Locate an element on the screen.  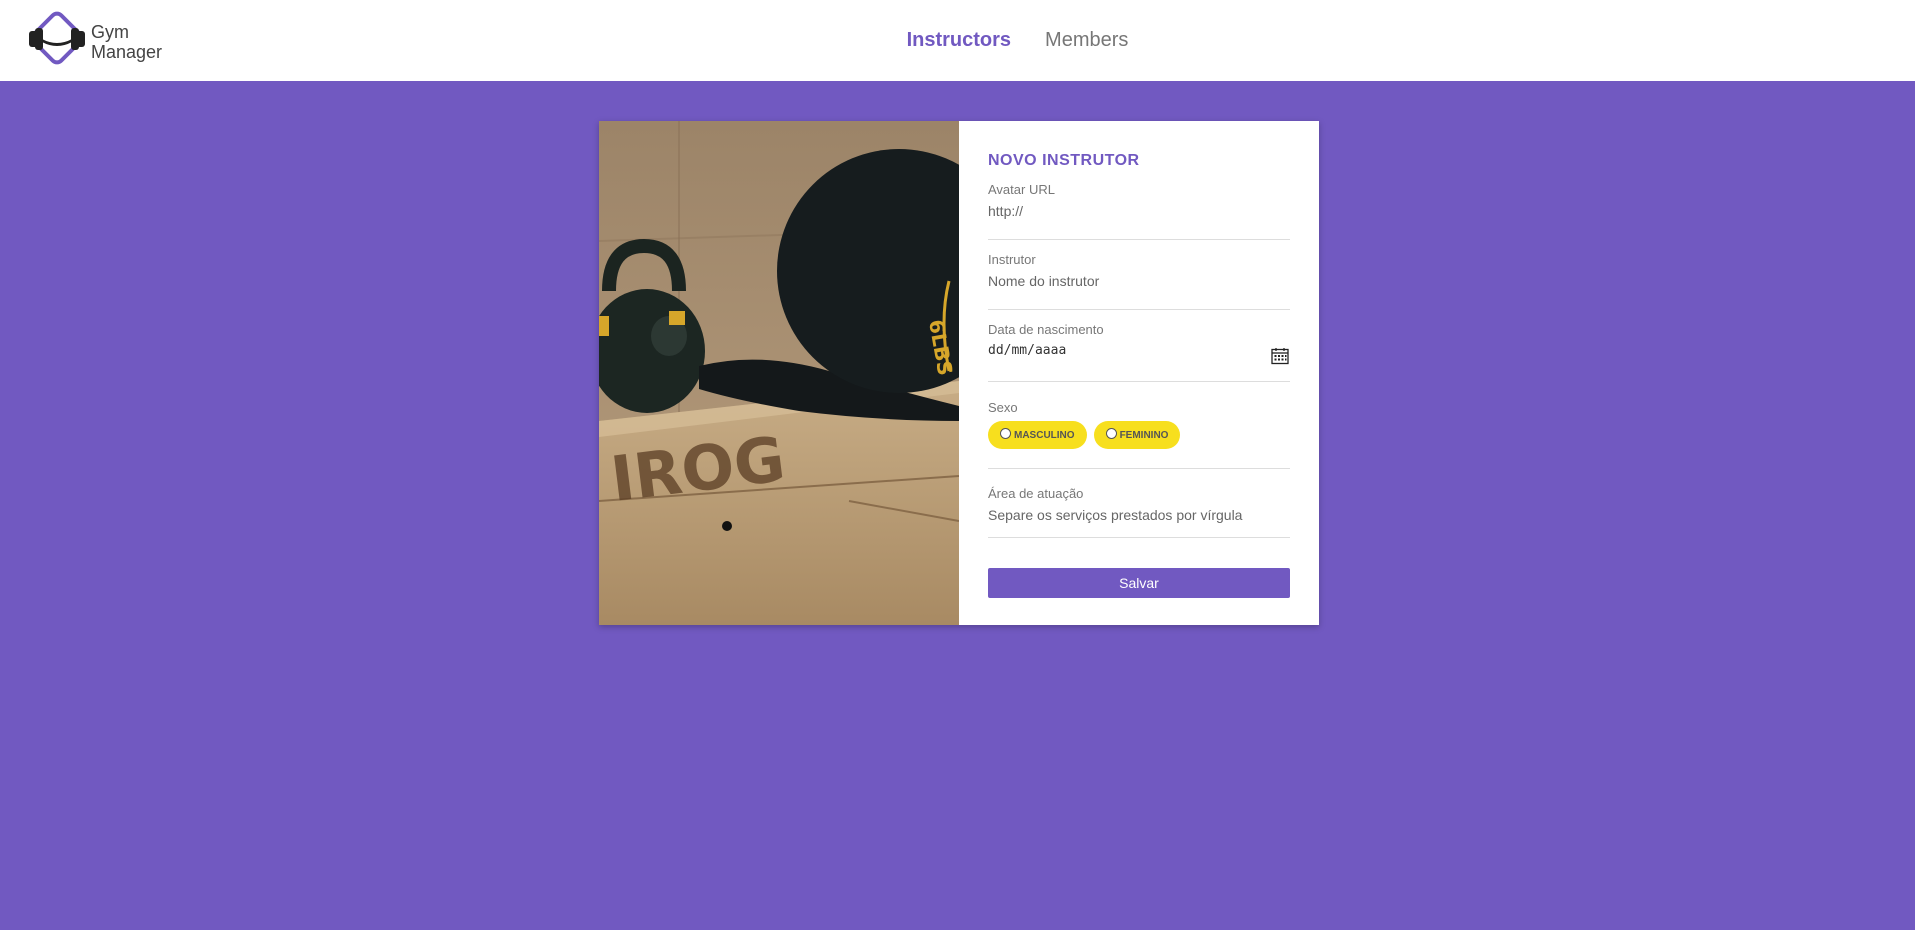
gender-option-female: FEMININO is located at coordinates (1137, 435).